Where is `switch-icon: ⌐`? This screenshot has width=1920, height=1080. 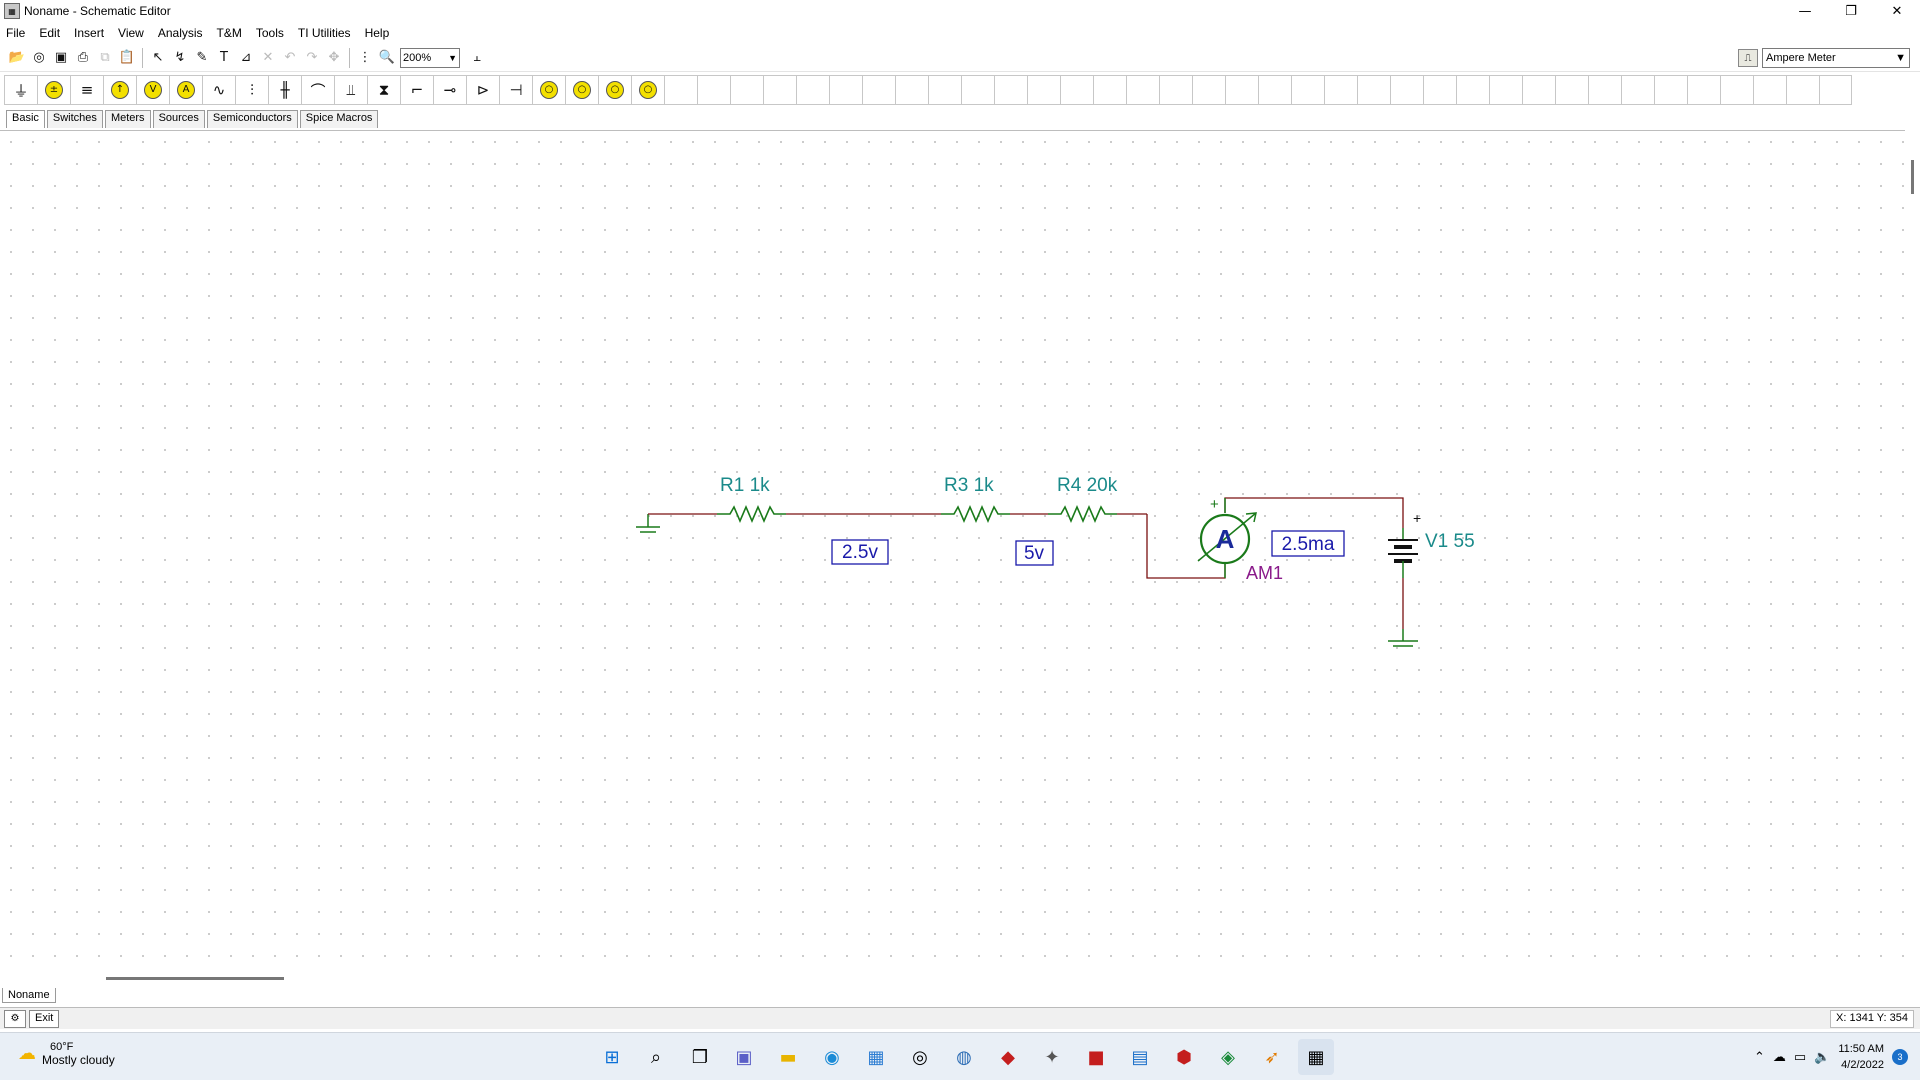
switch-icon: ⌐ is located at coordinates (416, 90).